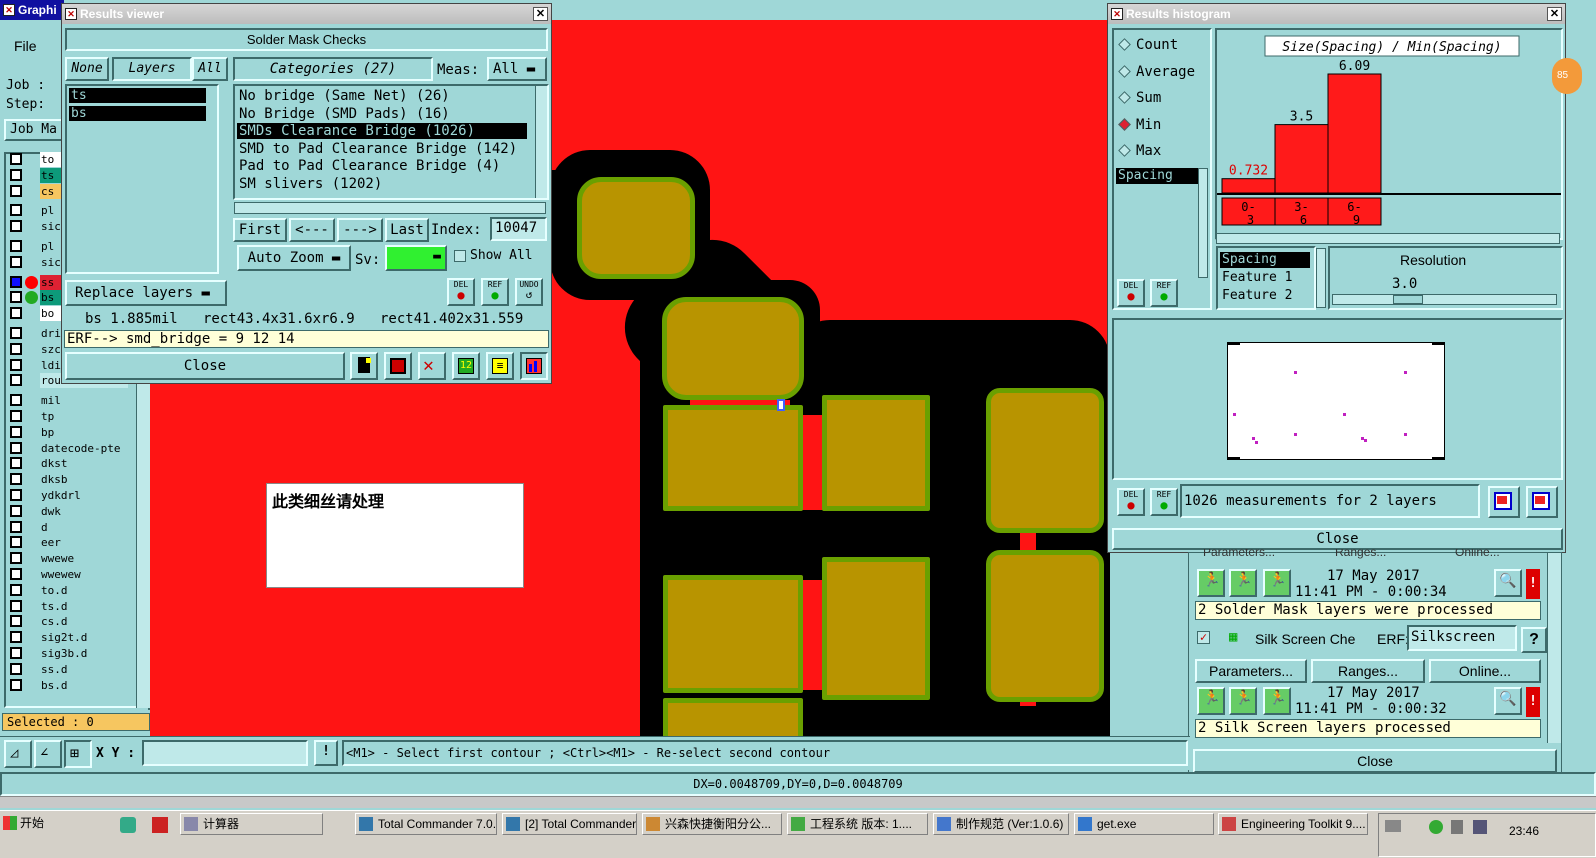 Image resolution: width=1596 pixels, height=858 pixels. What do you see at coordinates (294, 258) in the screenshot?
I see `auto-zoom-dropdown: Auto Zoom ▬` at bounding box center [294, 258].